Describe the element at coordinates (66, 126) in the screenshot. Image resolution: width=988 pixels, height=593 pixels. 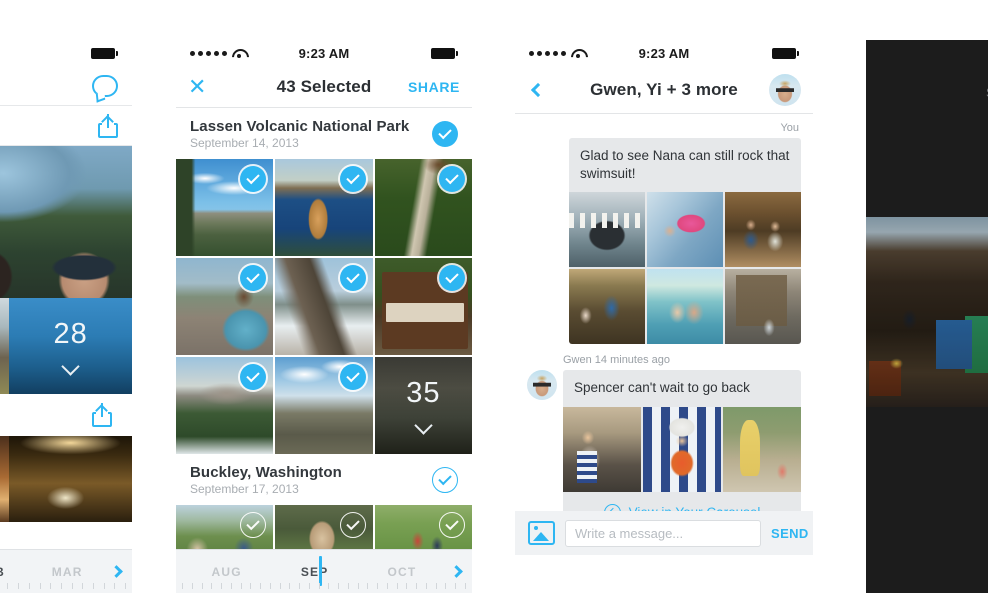
I see `moment-sub-row: co` at that location.